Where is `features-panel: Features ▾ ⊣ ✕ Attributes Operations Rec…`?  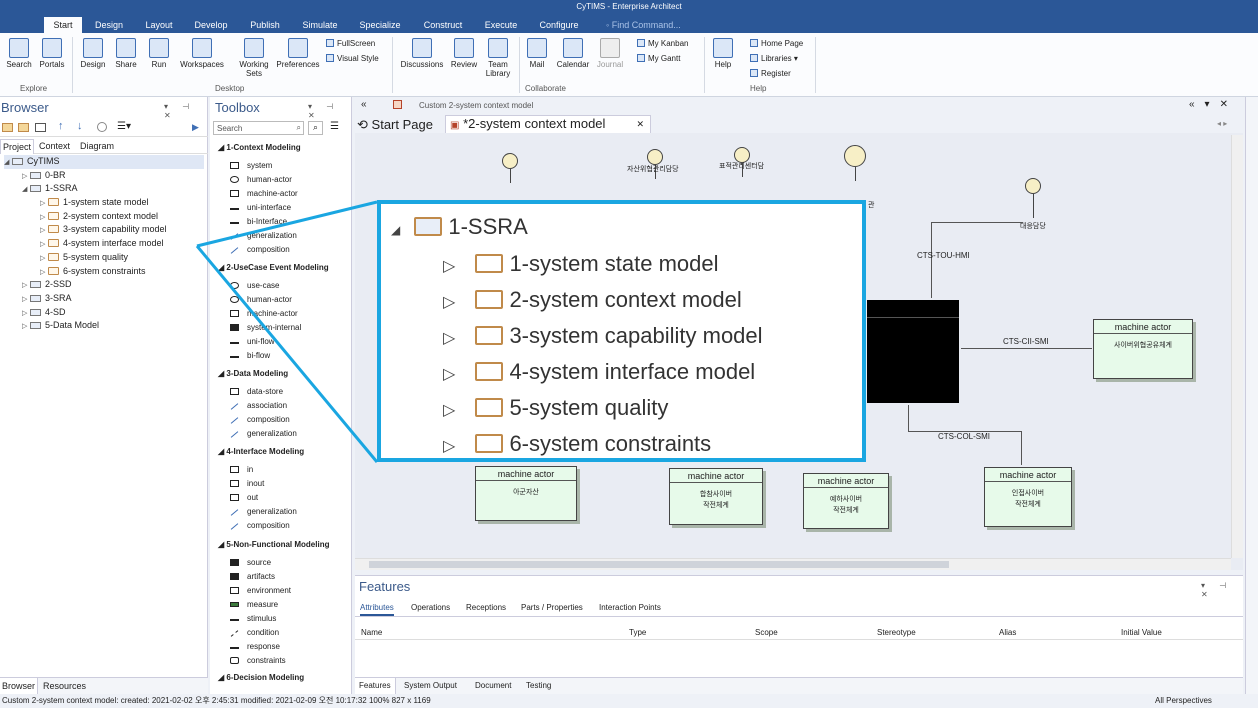
features-panel: Features ▾ ⊣ ✕ Attributes Operations Rec… is located at coordinates (799, 626).